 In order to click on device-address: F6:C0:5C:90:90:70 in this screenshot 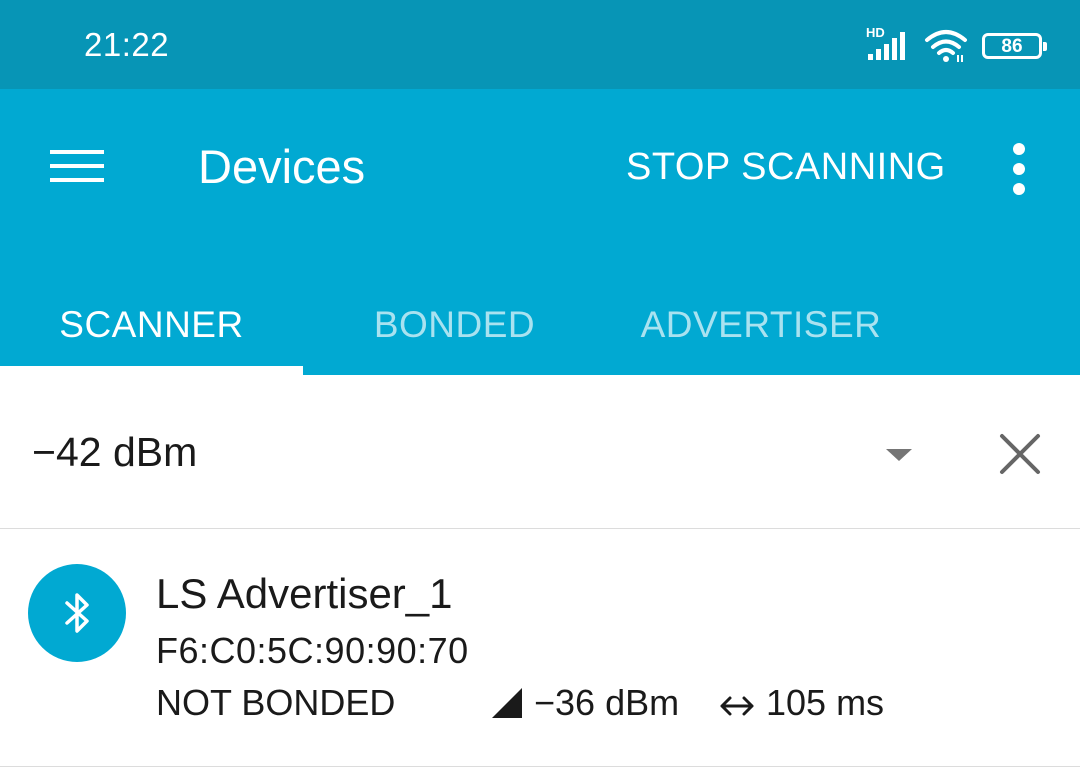, I will do `click(312, 650)`.